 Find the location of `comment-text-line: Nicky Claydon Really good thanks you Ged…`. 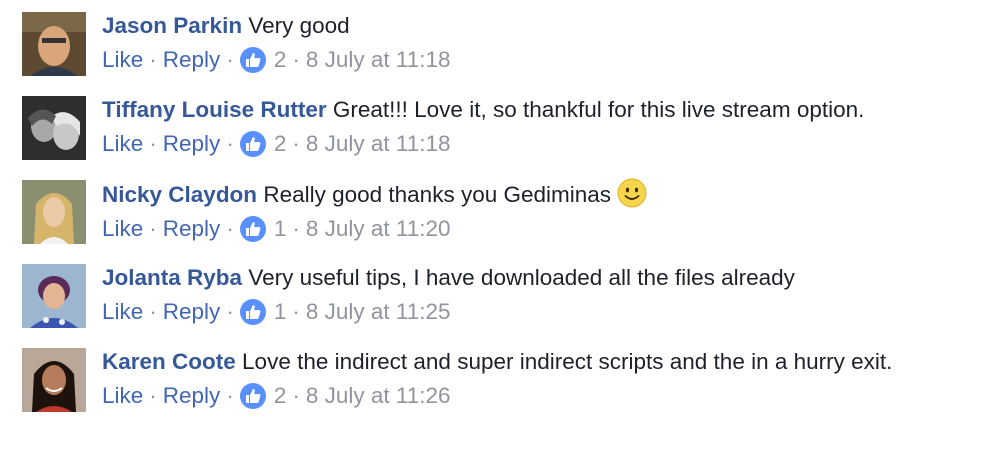

comment-text-line: Nicky Claydon Really good thanks you Ged… is located at coordinates (540, 194).